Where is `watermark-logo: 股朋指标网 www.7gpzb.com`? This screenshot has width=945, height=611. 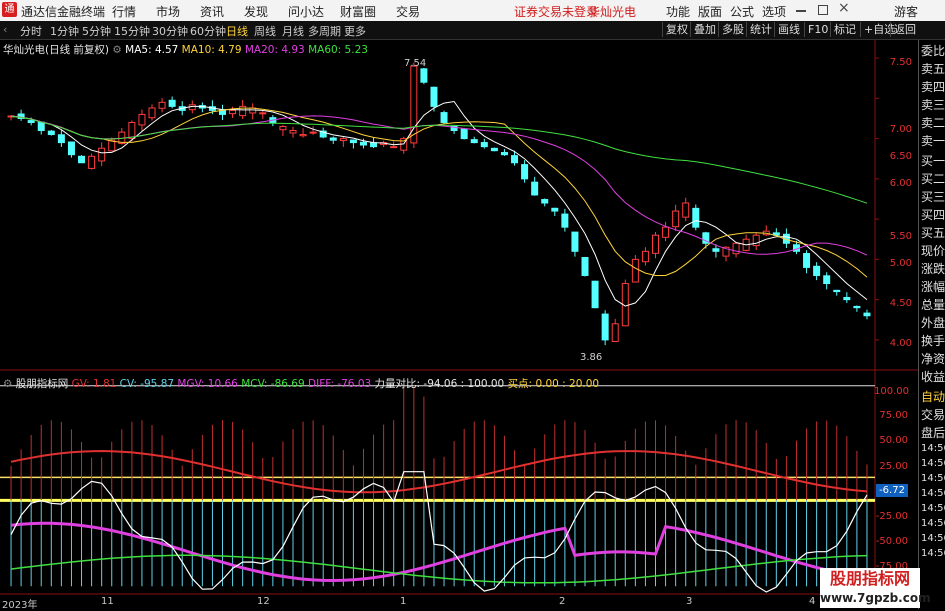 watermark-logo: 股朋指标网 www.7gpzb.com is located at coordinates (875, 588).